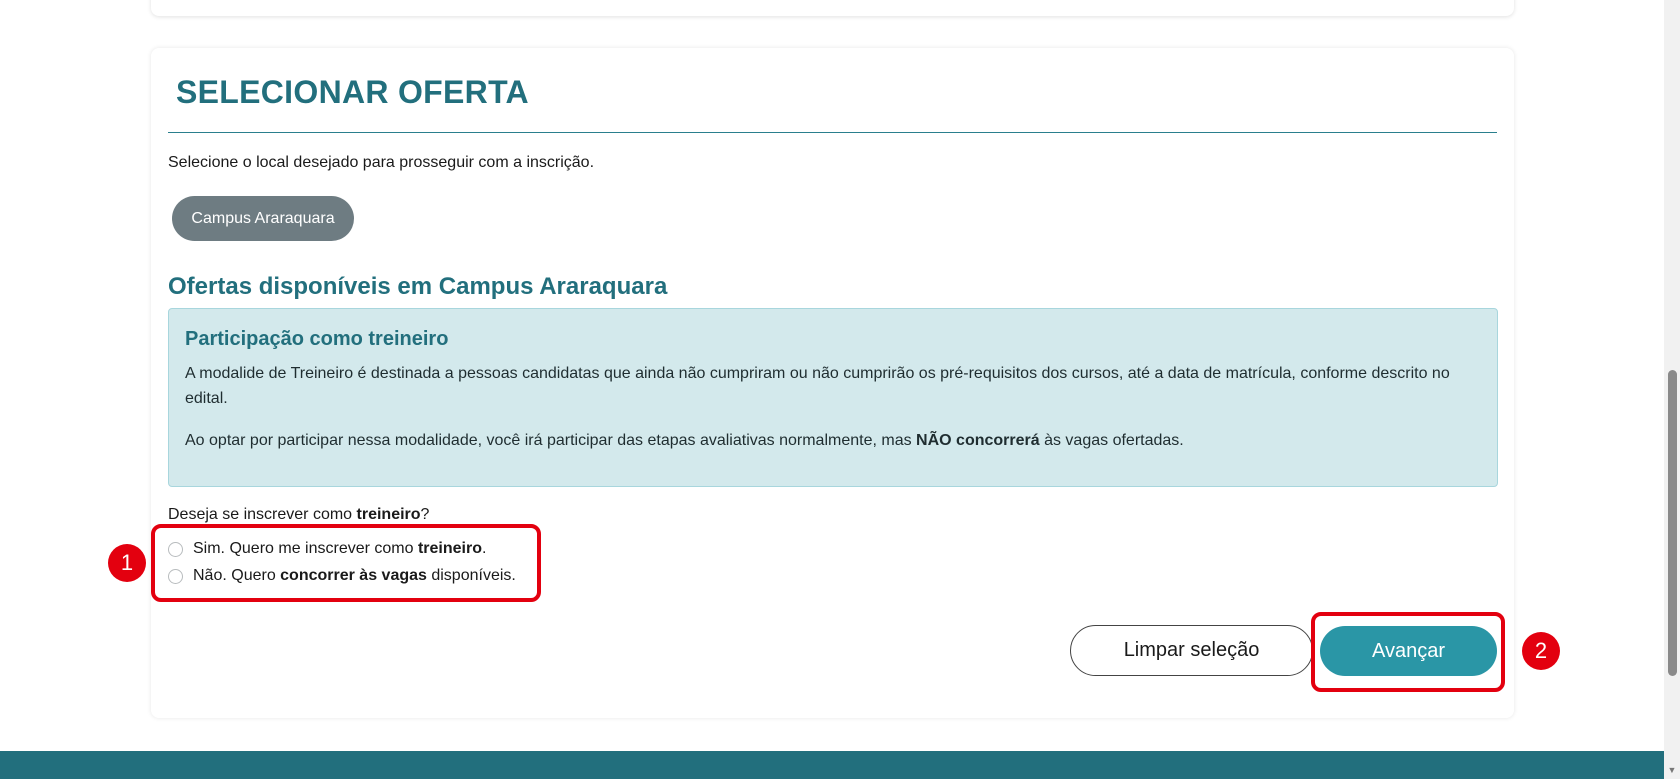  Describe the element at coordinates (1408, 652) in the screenshot. I see `annotation-highlight-next-button` at that location.